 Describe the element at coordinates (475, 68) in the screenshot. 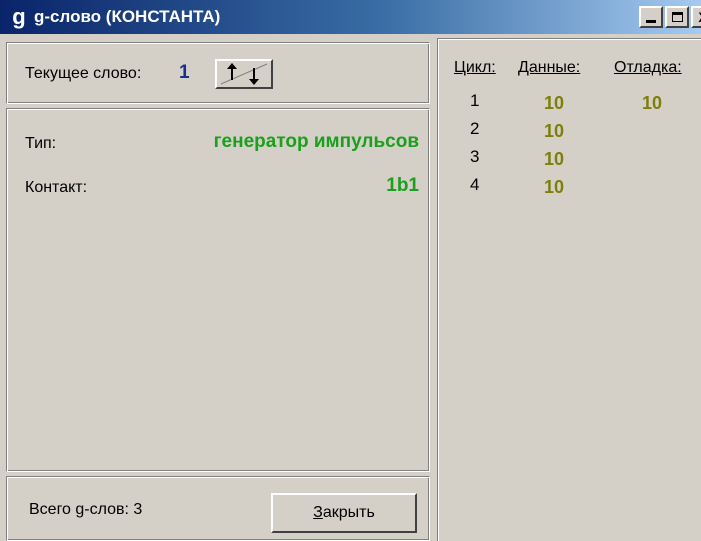

I see `column-header-cycle: Цикл:` at that location.